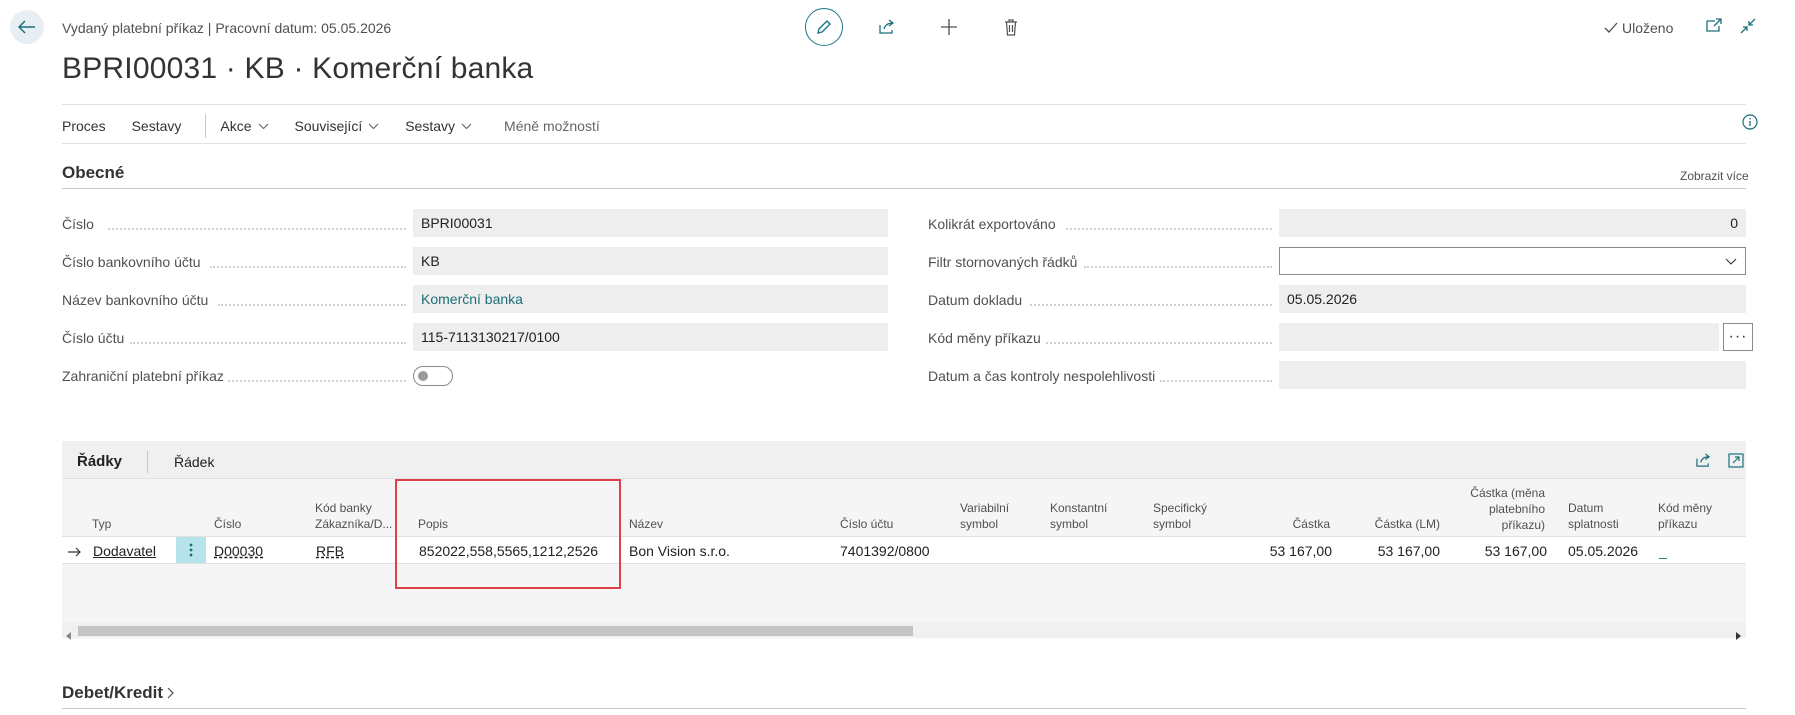 The height and width of the screenshot is (715, 1795). Describe the element at coordinates (650, 261) in the screenshot. I see `field-bank-account-number: KB` at that location.